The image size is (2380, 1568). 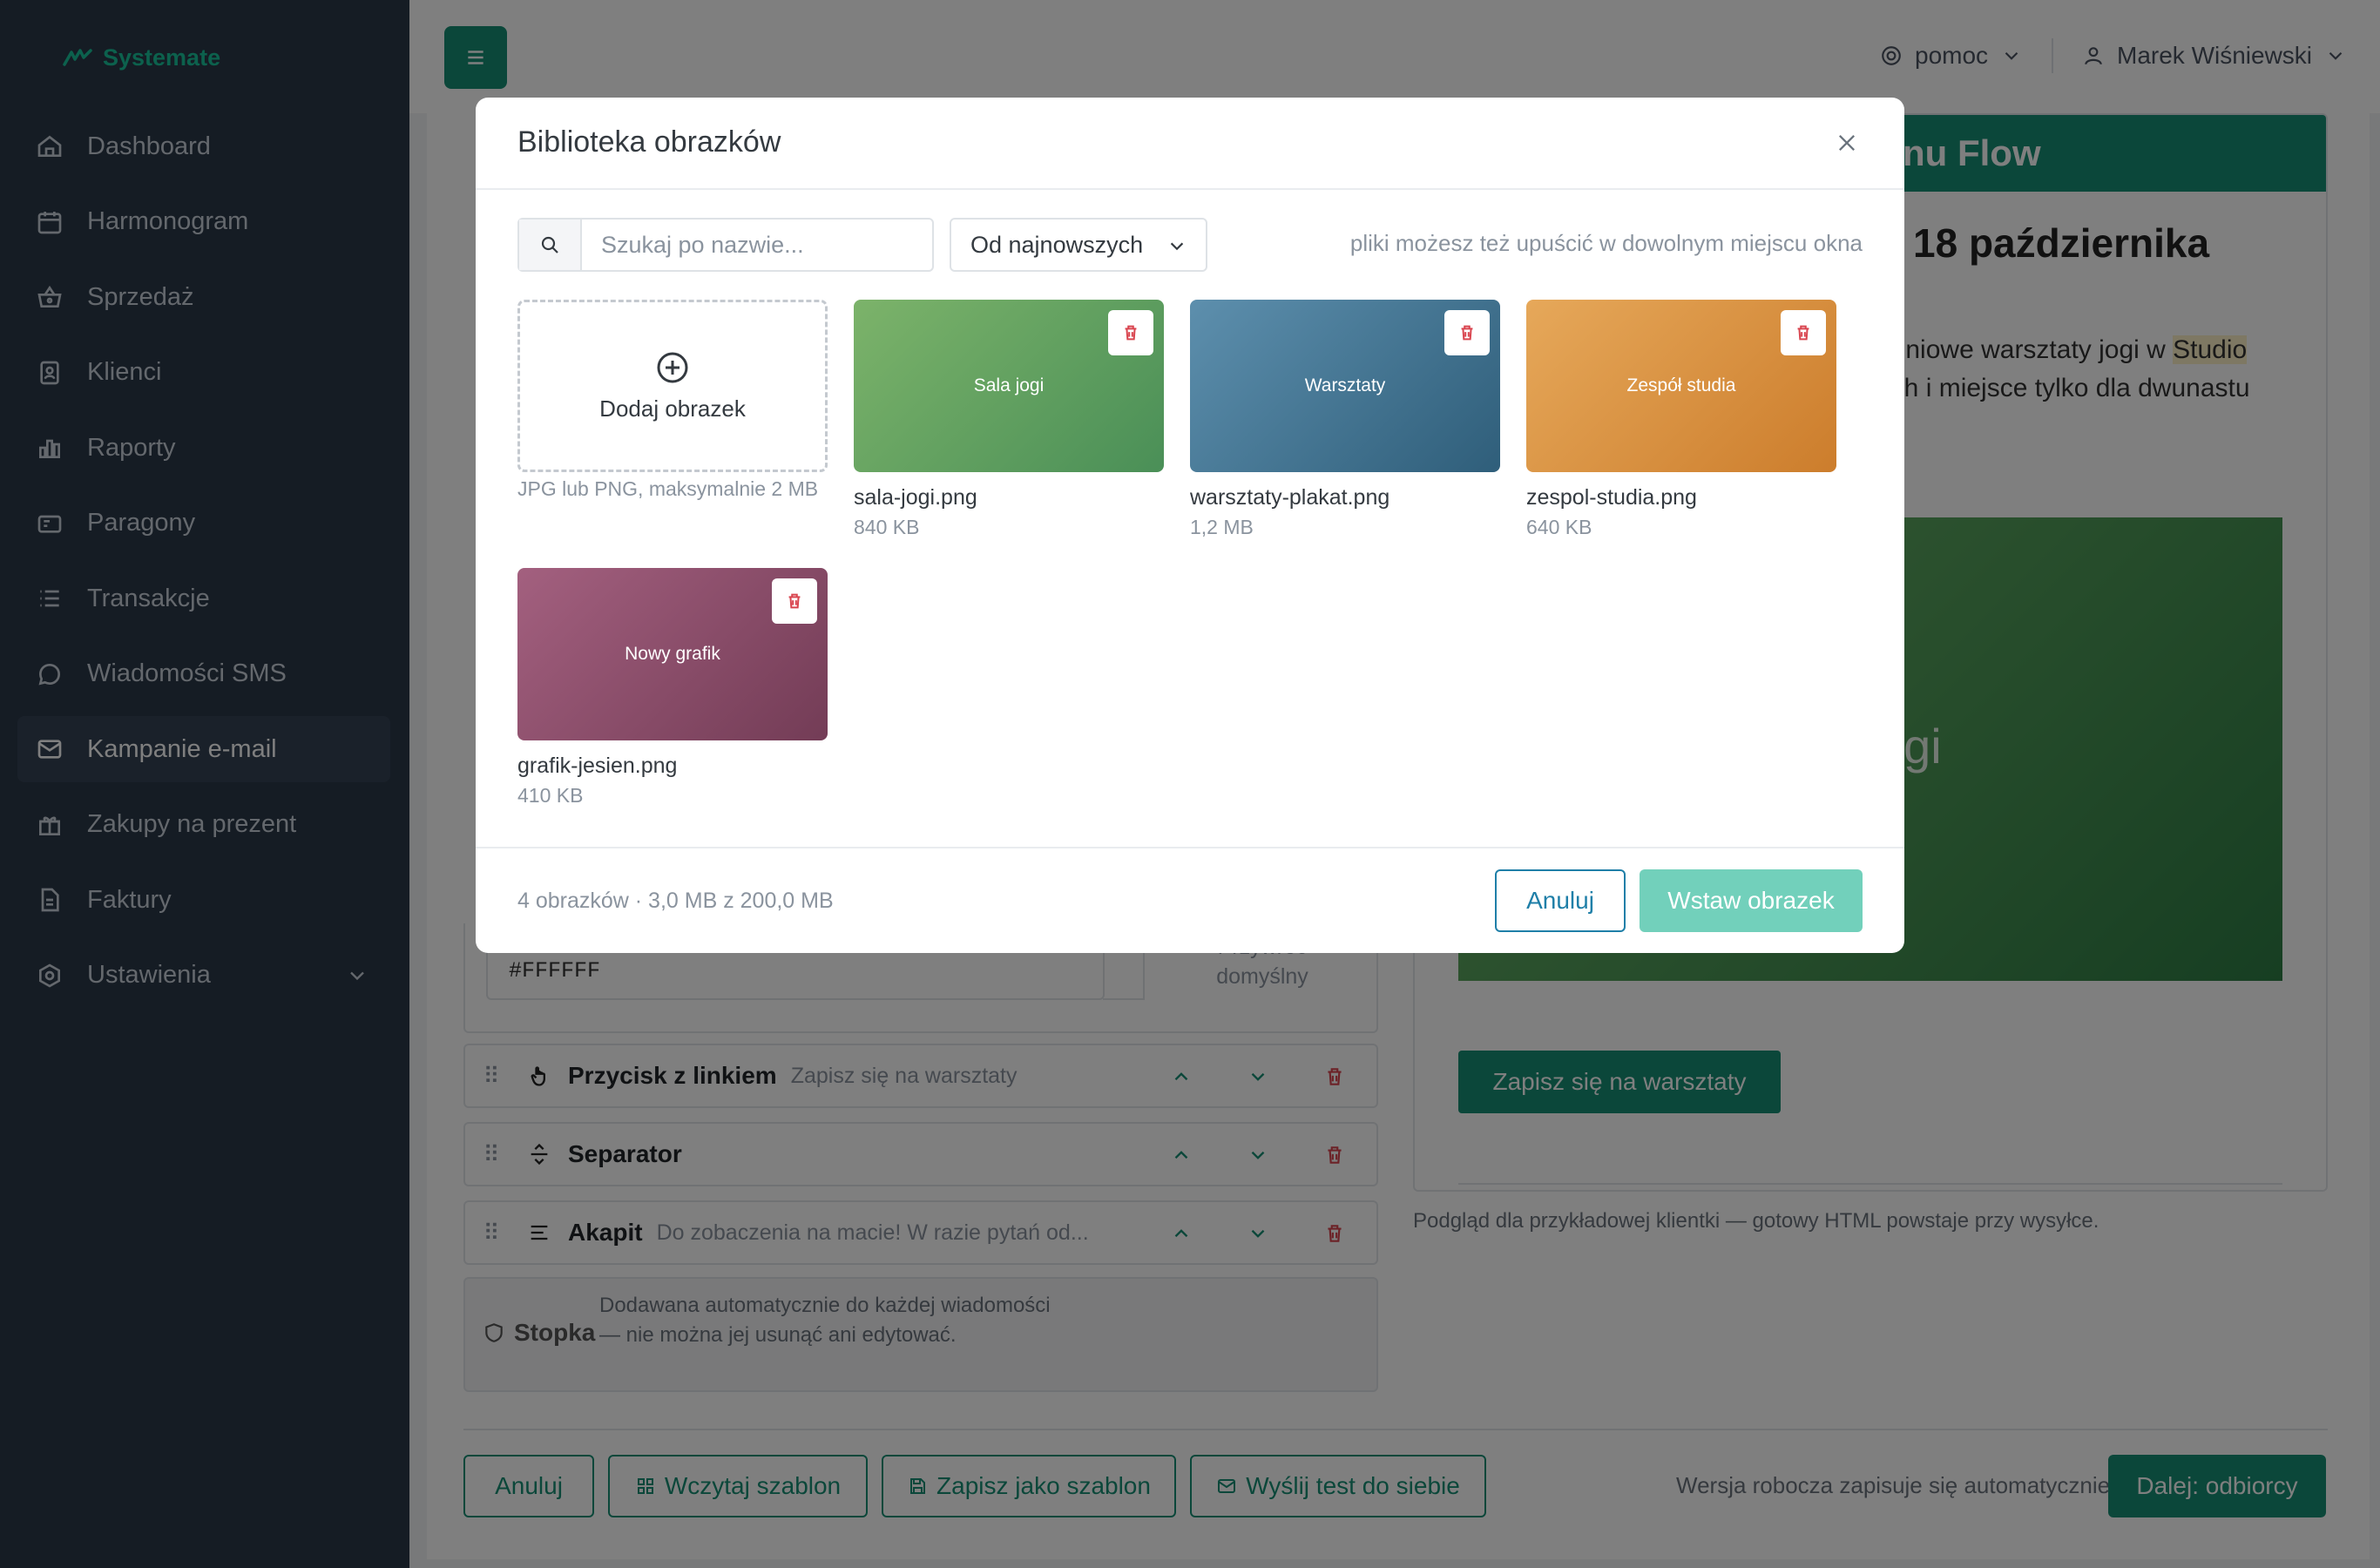 I want to click on image-filesize: 840 KB, so click(x=887, y=527).